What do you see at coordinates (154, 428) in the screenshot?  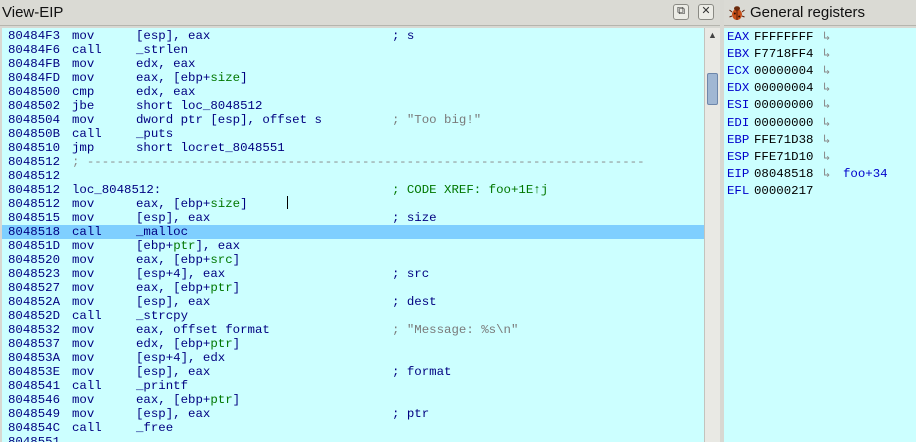 I see `instruction-operands: _free` at bounding box center [154, 428].